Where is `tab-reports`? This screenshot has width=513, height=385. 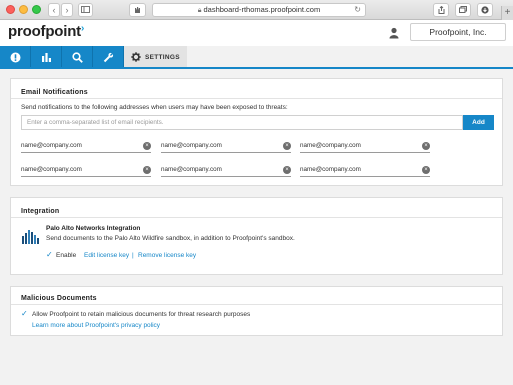 tab-reports is located at coordinates (46, 57).